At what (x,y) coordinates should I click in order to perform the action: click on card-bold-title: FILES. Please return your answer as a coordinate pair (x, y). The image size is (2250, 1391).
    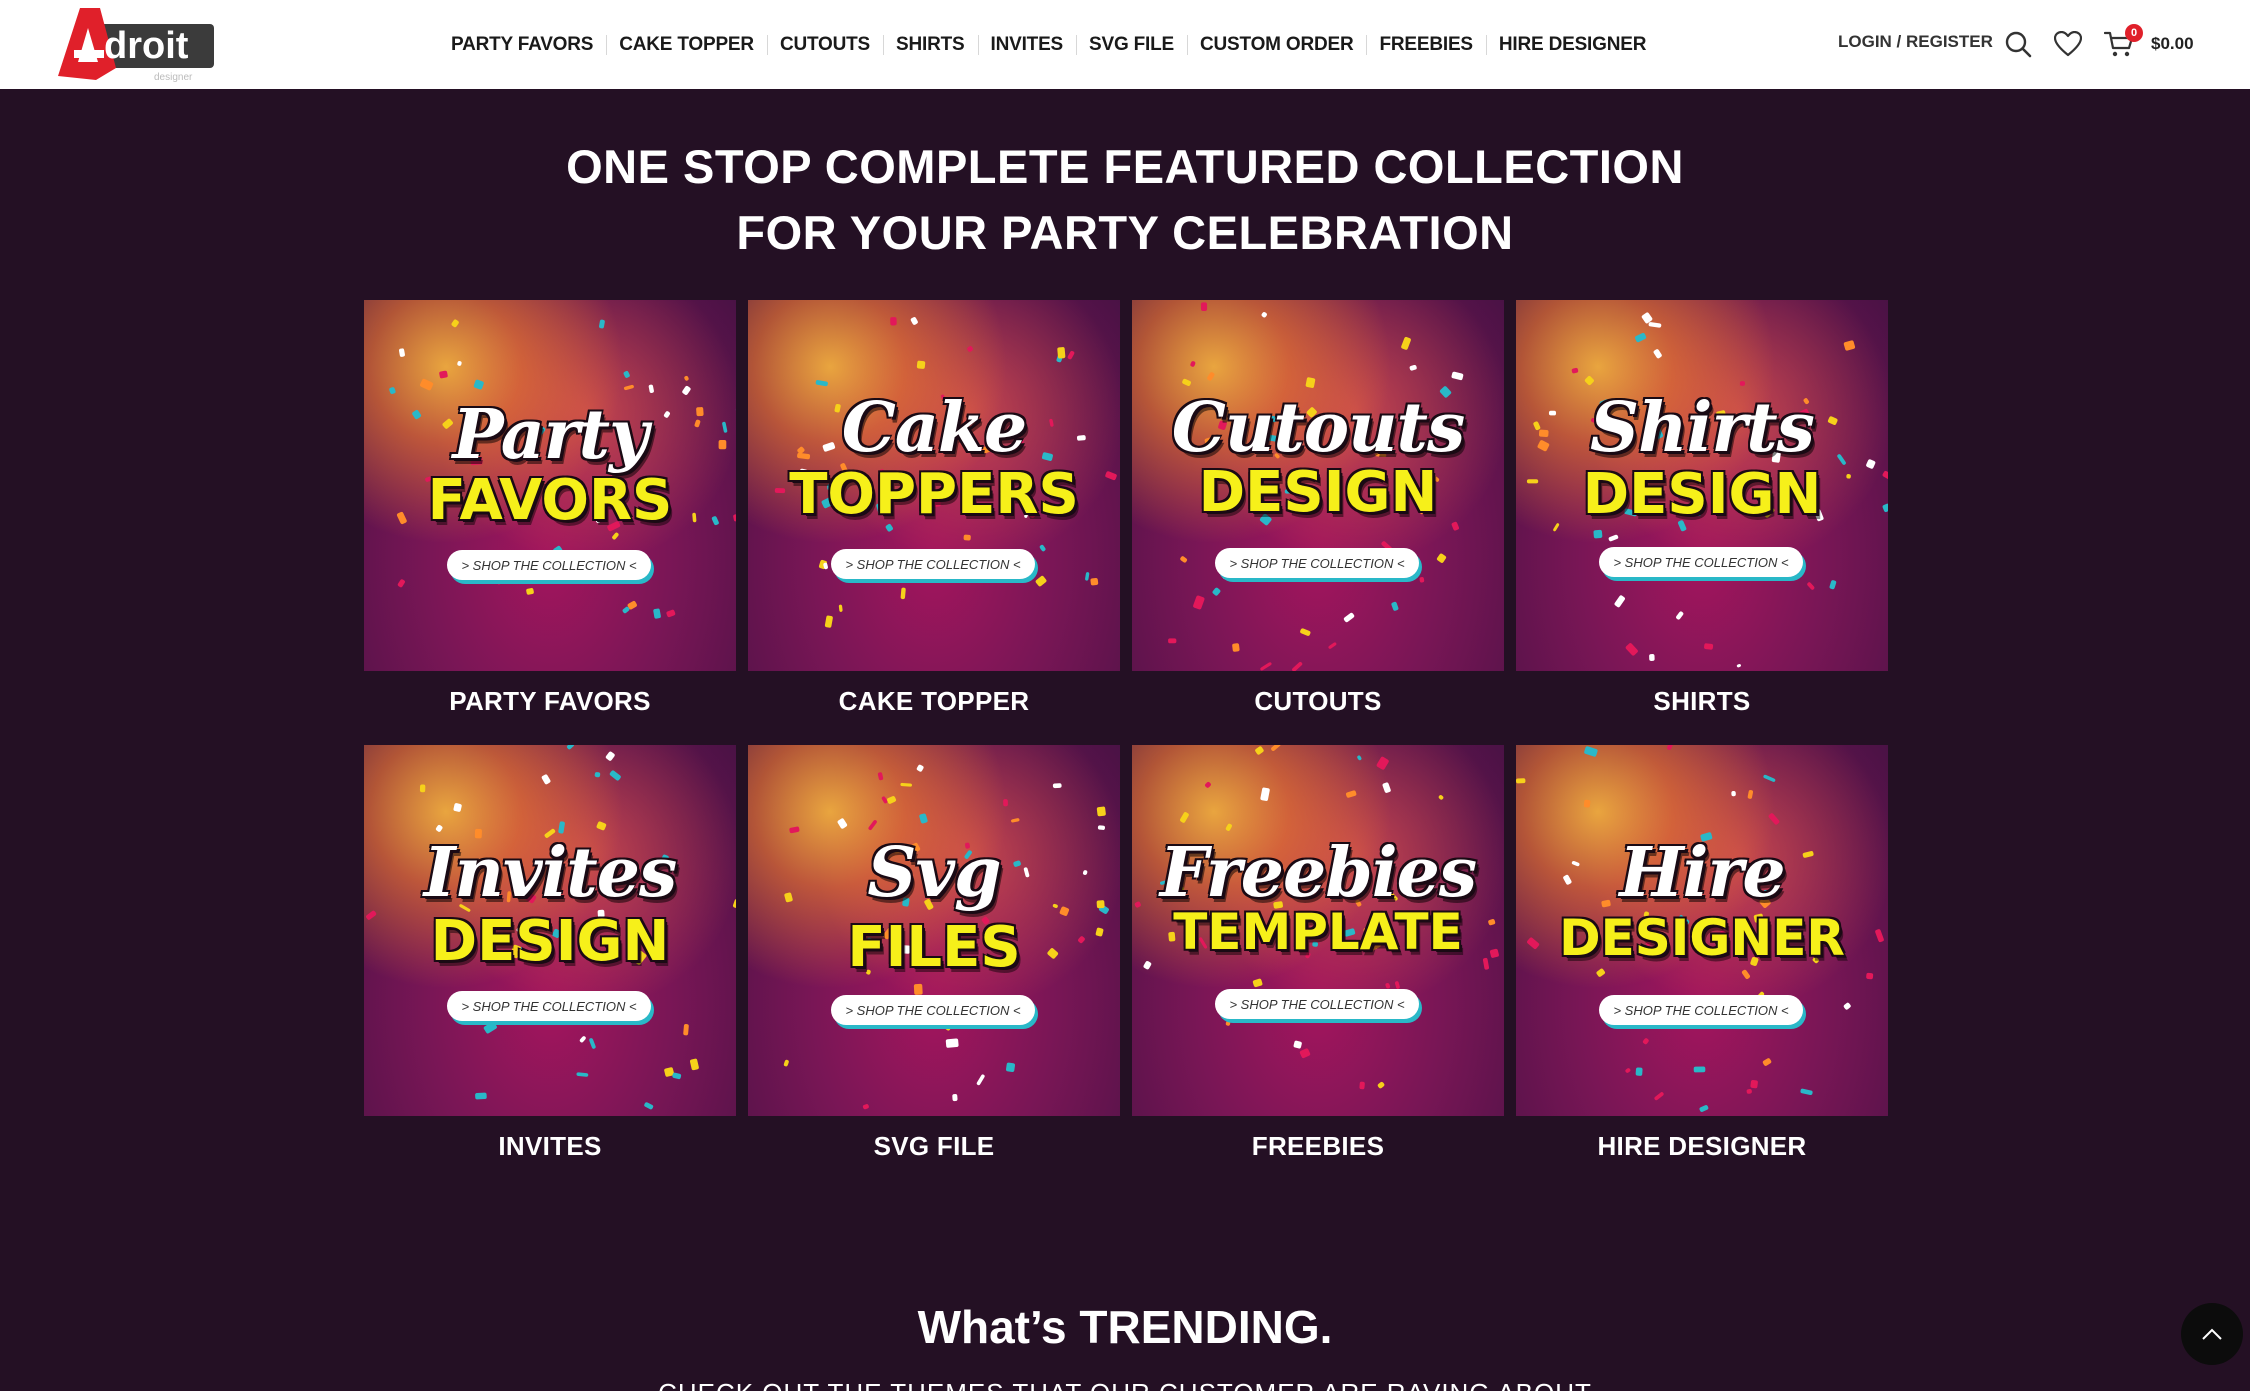
    Looking at the image, I should click on (934, 947).